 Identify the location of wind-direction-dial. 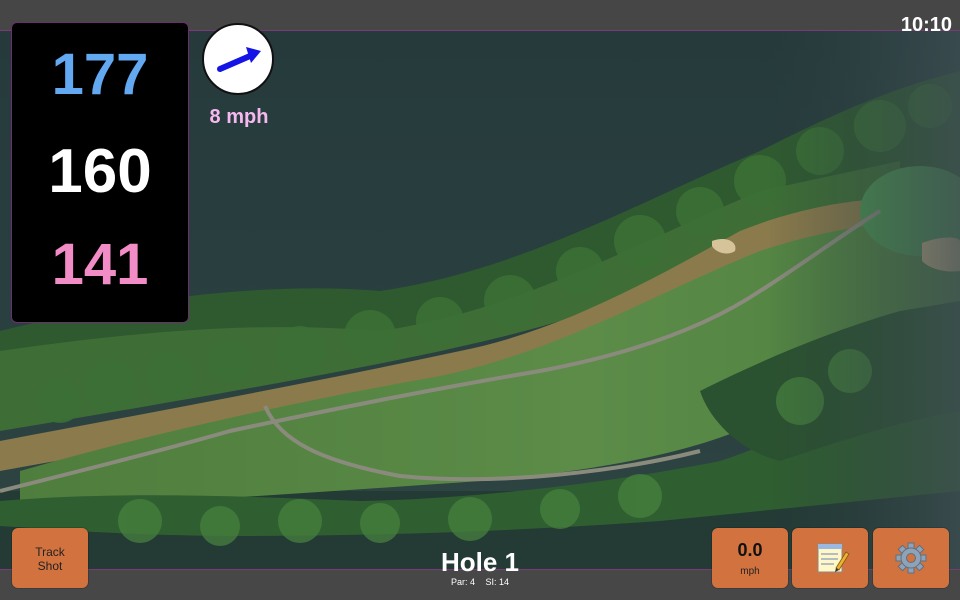
(238, 59).